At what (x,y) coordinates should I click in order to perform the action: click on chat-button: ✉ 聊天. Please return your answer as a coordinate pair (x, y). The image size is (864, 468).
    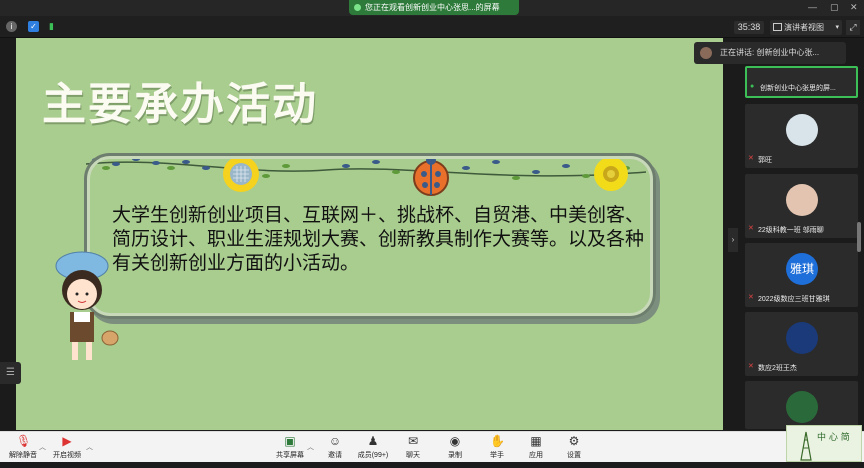
    Looking at the image, I should click on (413, 447).